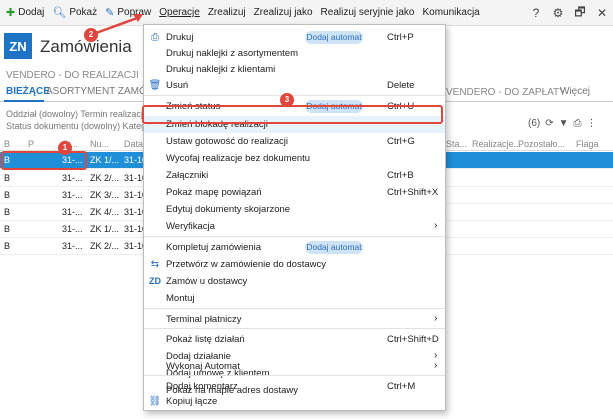 Image resolution: width=613 pixels, height=419 pixels. Describe the element at coordinates (450, 13) in the screenshot. I see `communication-button: Komunikacja` at that location.